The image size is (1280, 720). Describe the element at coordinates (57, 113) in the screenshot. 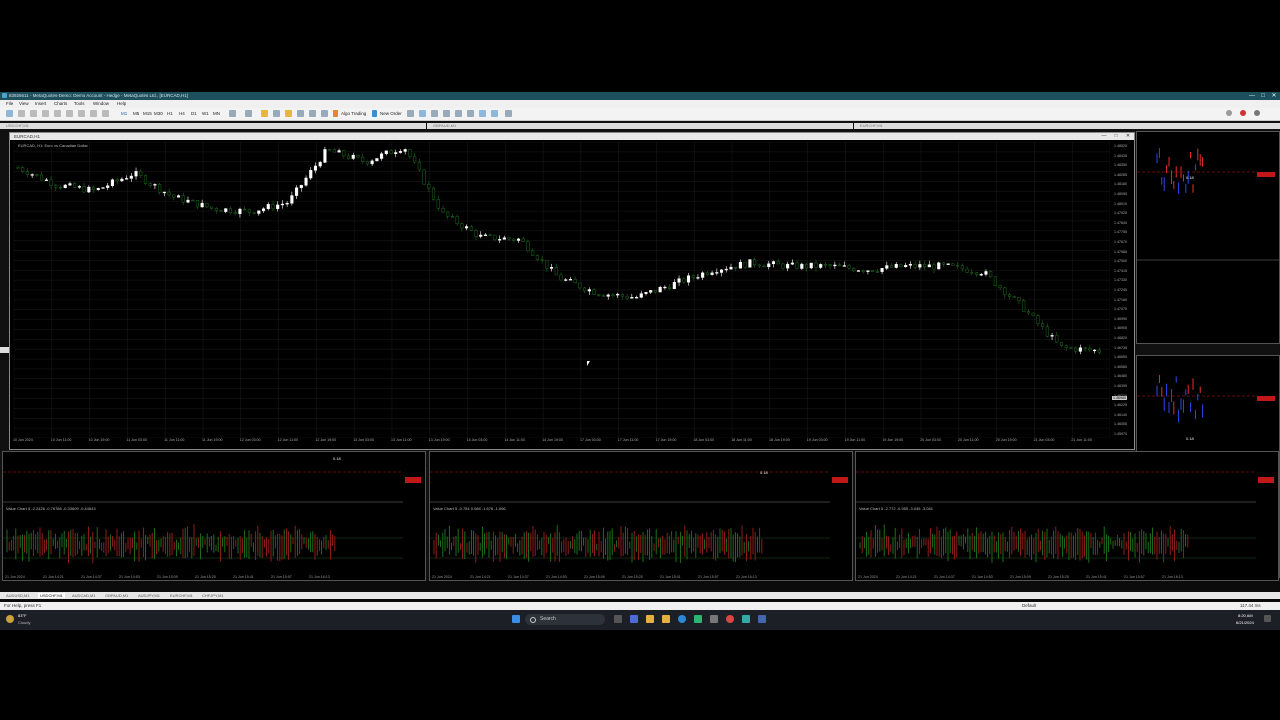

I see `trendline-icon` at that location.